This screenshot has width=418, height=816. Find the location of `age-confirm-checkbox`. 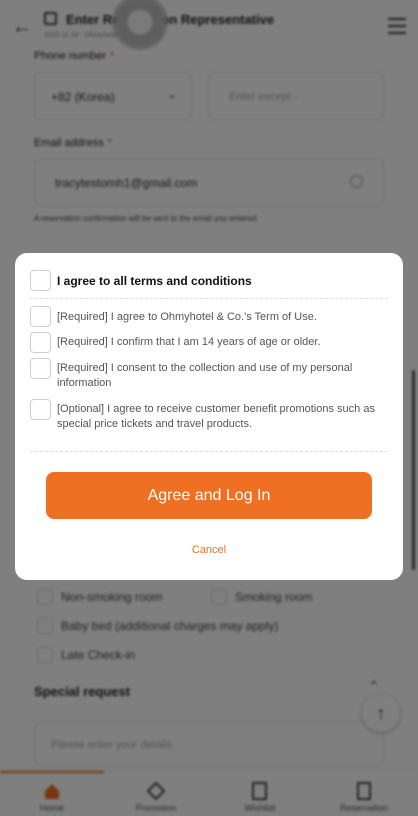

age-confirm-checkbox is located at coordinates (40, 342).